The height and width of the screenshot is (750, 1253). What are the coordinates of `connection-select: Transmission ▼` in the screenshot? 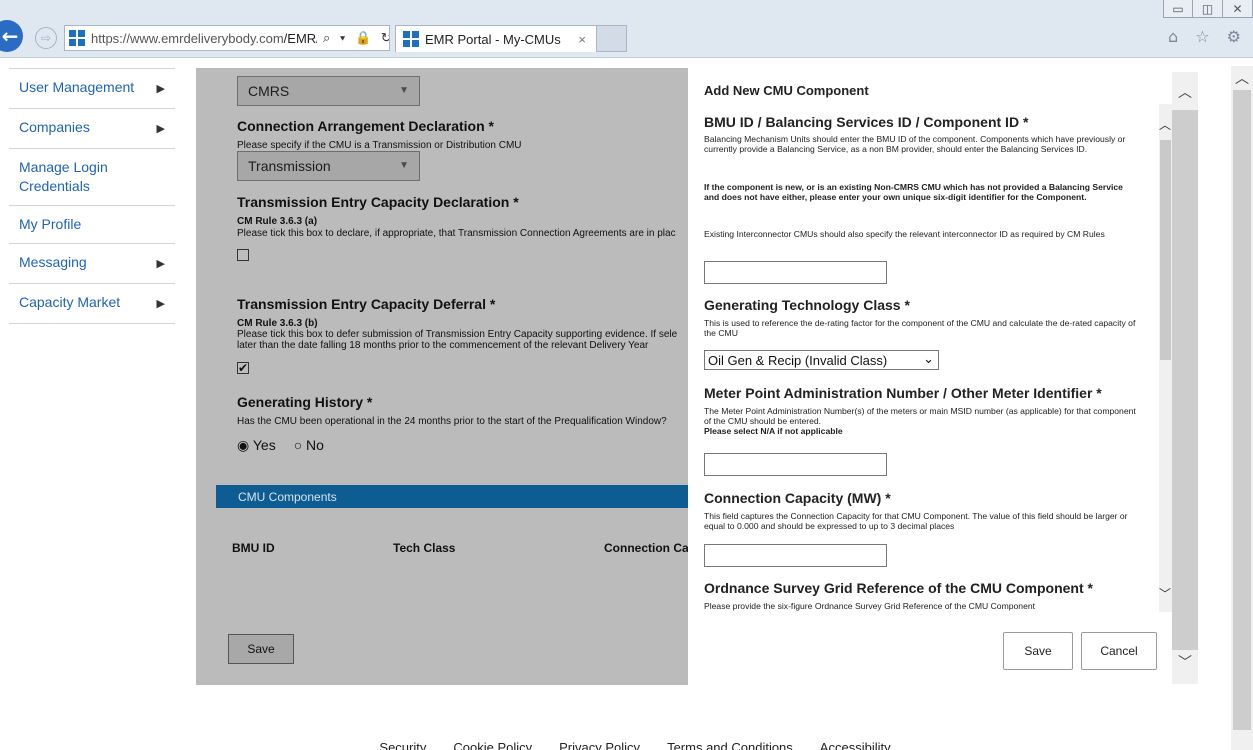 It's located at (328, 166).